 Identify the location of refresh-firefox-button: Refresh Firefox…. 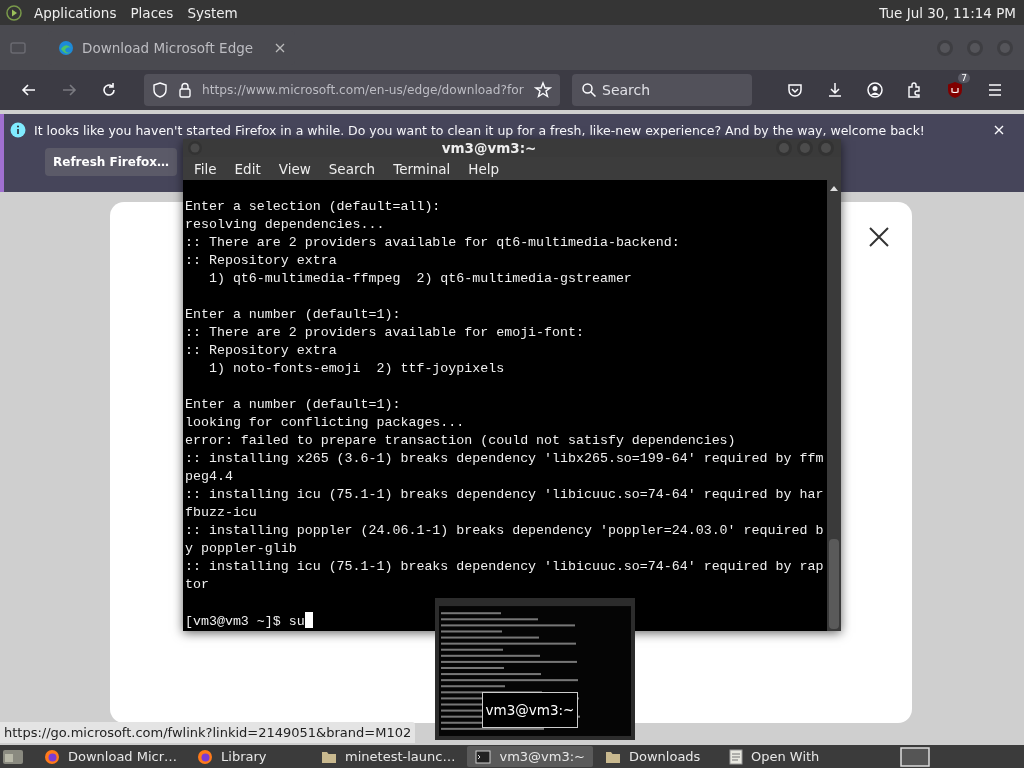
(111, 162).